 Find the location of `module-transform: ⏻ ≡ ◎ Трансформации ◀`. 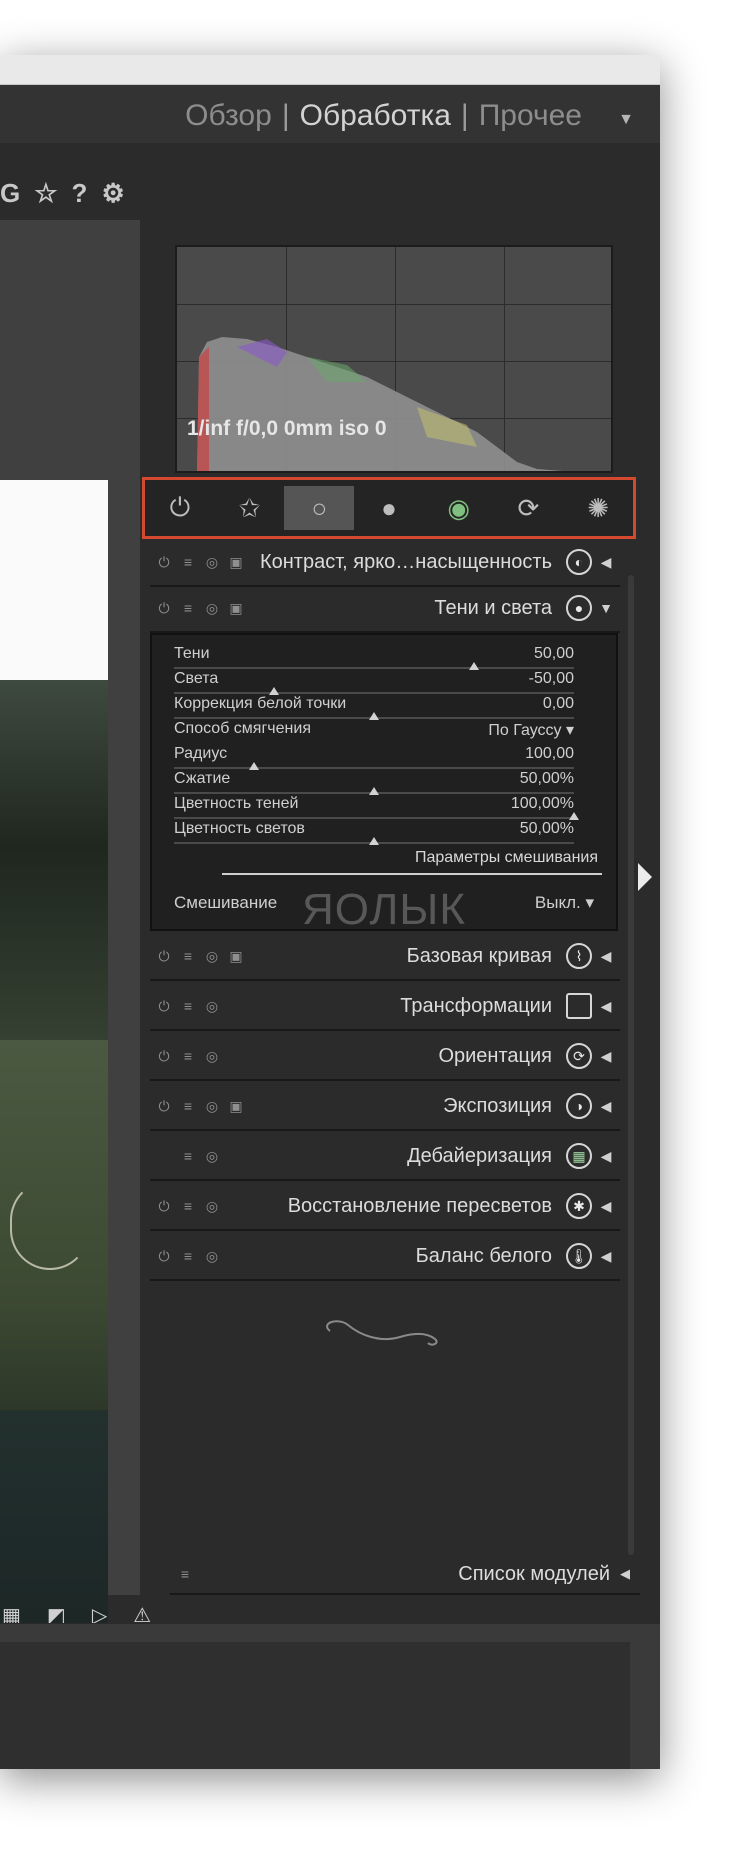

module-transform: ⏻ ≡ ◎ Трансформации ◀ is located at coordinates (385, 1007).